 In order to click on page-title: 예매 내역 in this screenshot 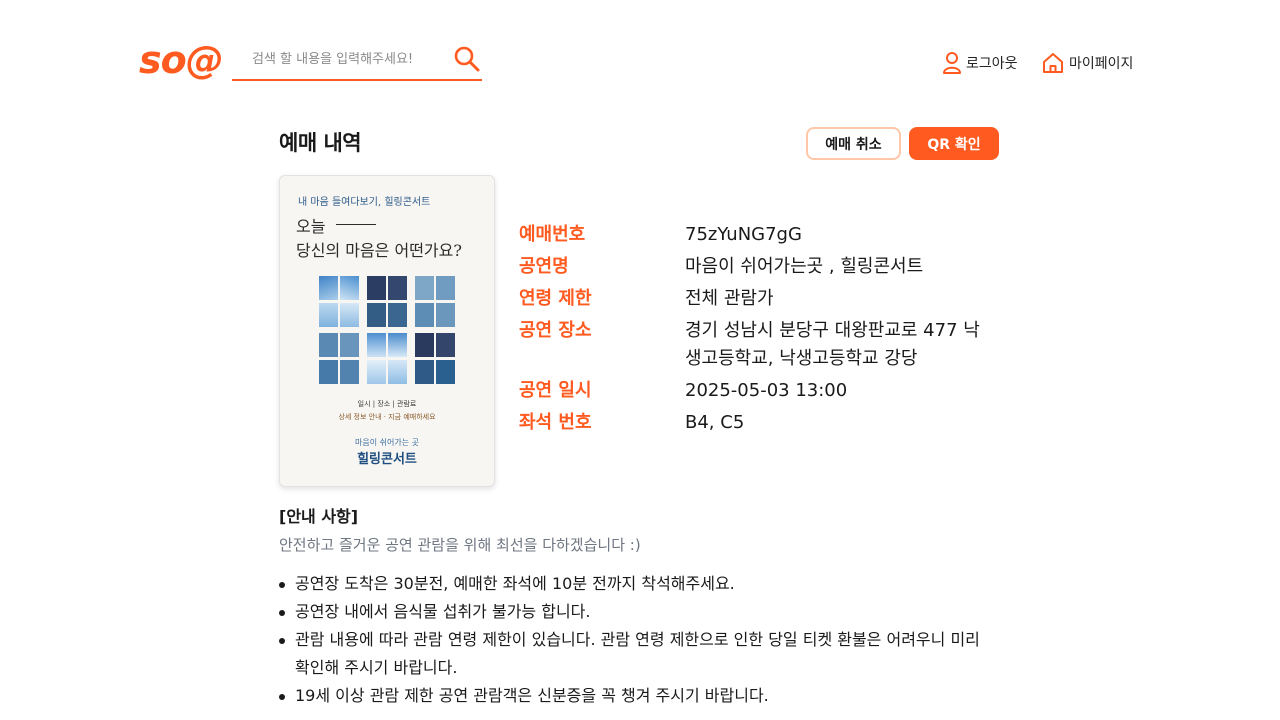, I will do `click(320, 143)`.